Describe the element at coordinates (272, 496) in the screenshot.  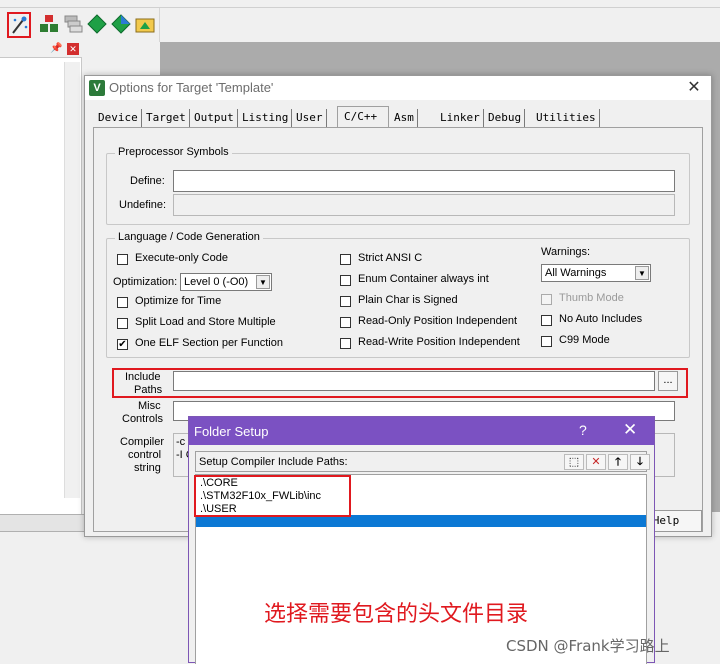
I see `paths-highlight` at that location.